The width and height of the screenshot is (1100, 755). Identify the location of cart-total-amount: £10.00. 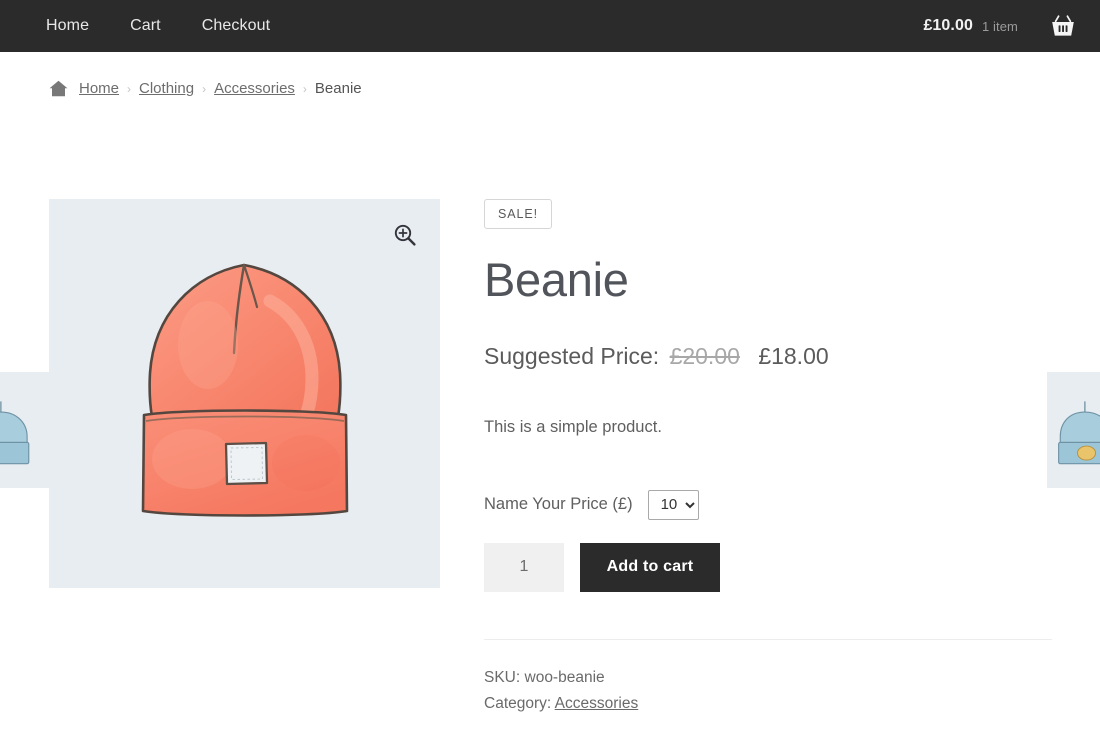
(948, 25).